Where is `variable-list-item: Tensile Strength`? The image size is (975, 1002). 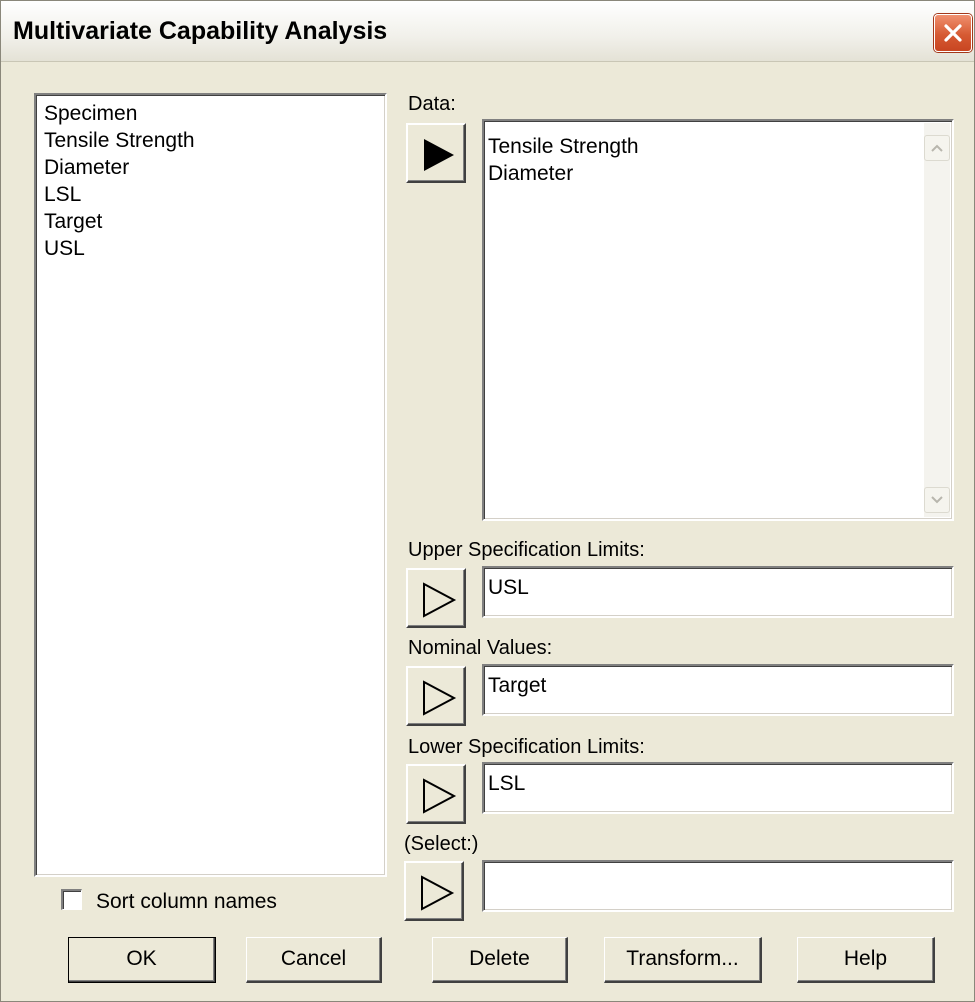
variable-list-item: Tensile Strength is located at coordinates (119, 140).